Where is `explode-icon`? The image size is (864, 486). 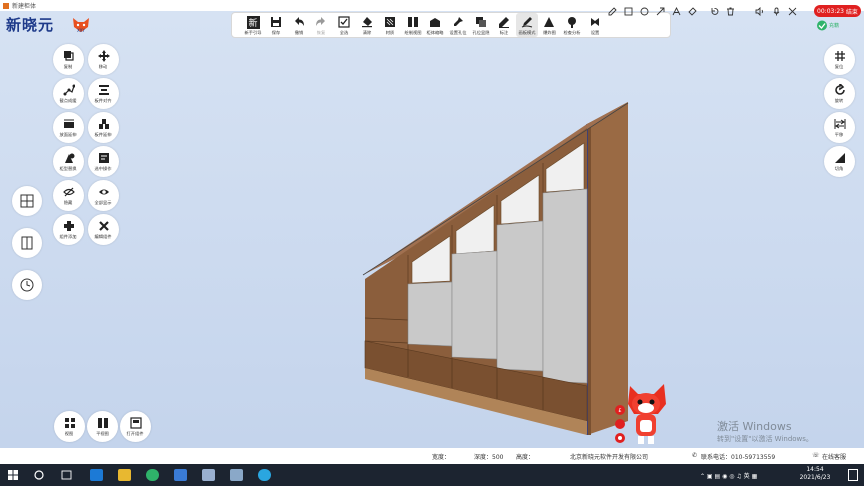 explode-icon is located at coordinates (549, 22).